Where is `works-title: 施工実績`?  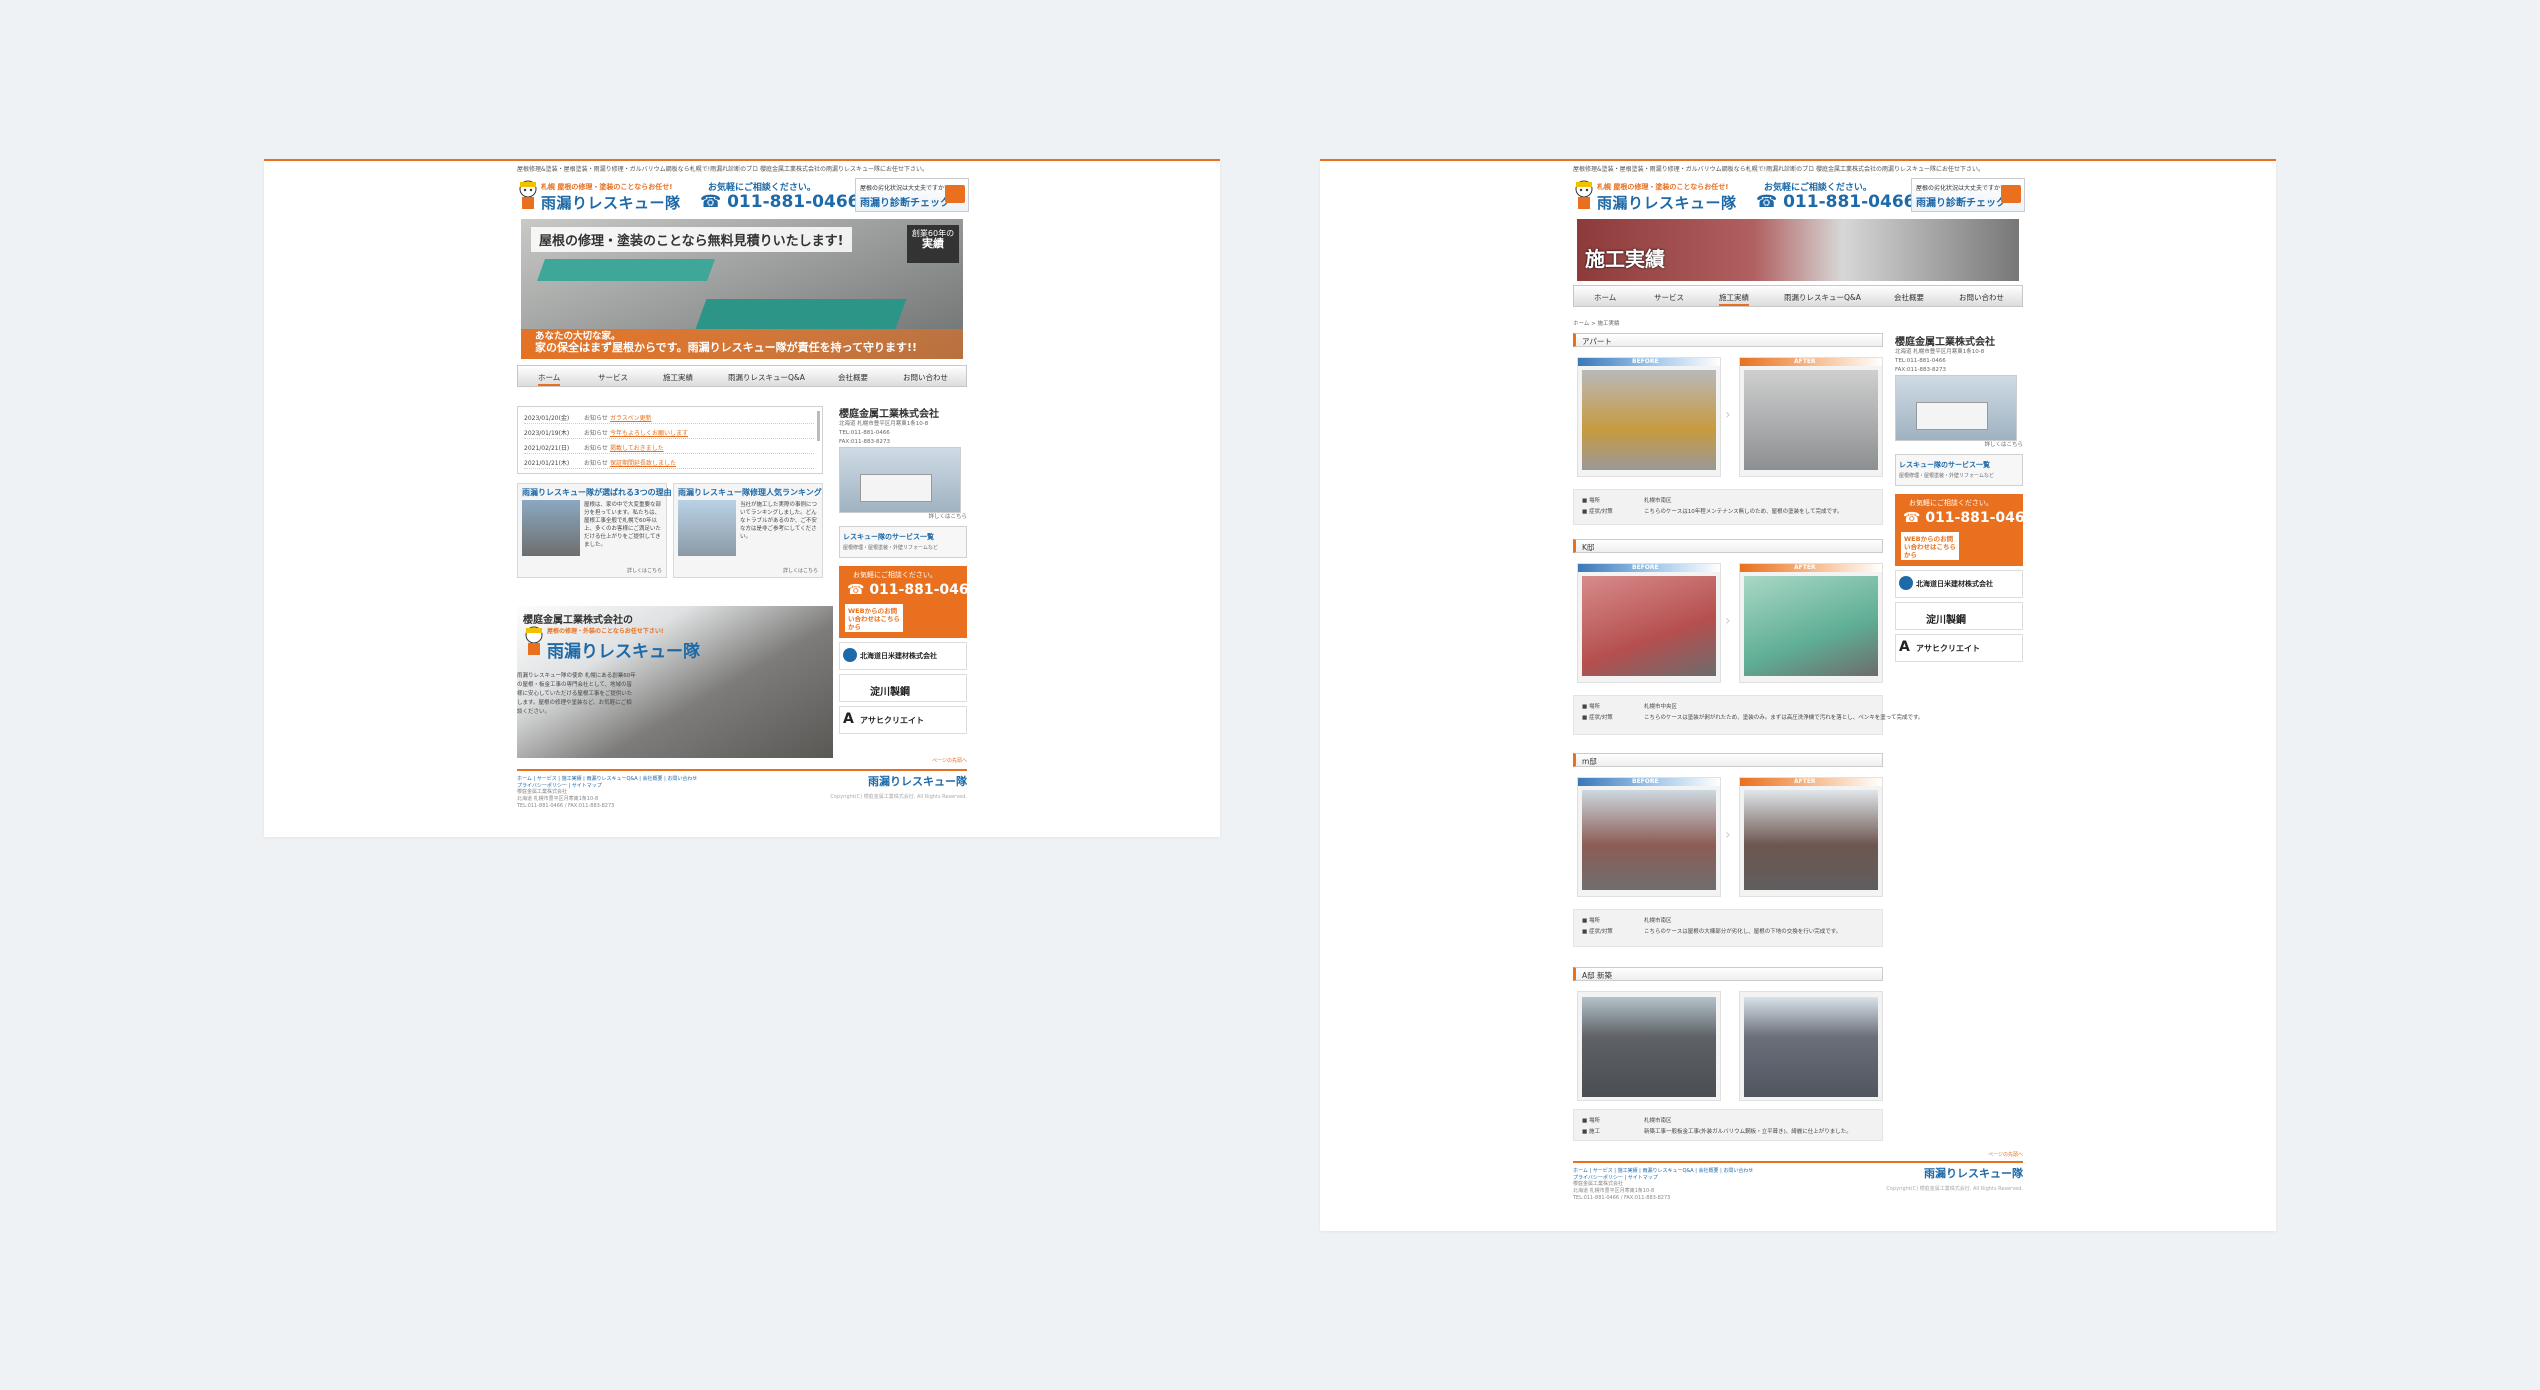 works-title: 施工実績 is located at coordinates (1625, 259).